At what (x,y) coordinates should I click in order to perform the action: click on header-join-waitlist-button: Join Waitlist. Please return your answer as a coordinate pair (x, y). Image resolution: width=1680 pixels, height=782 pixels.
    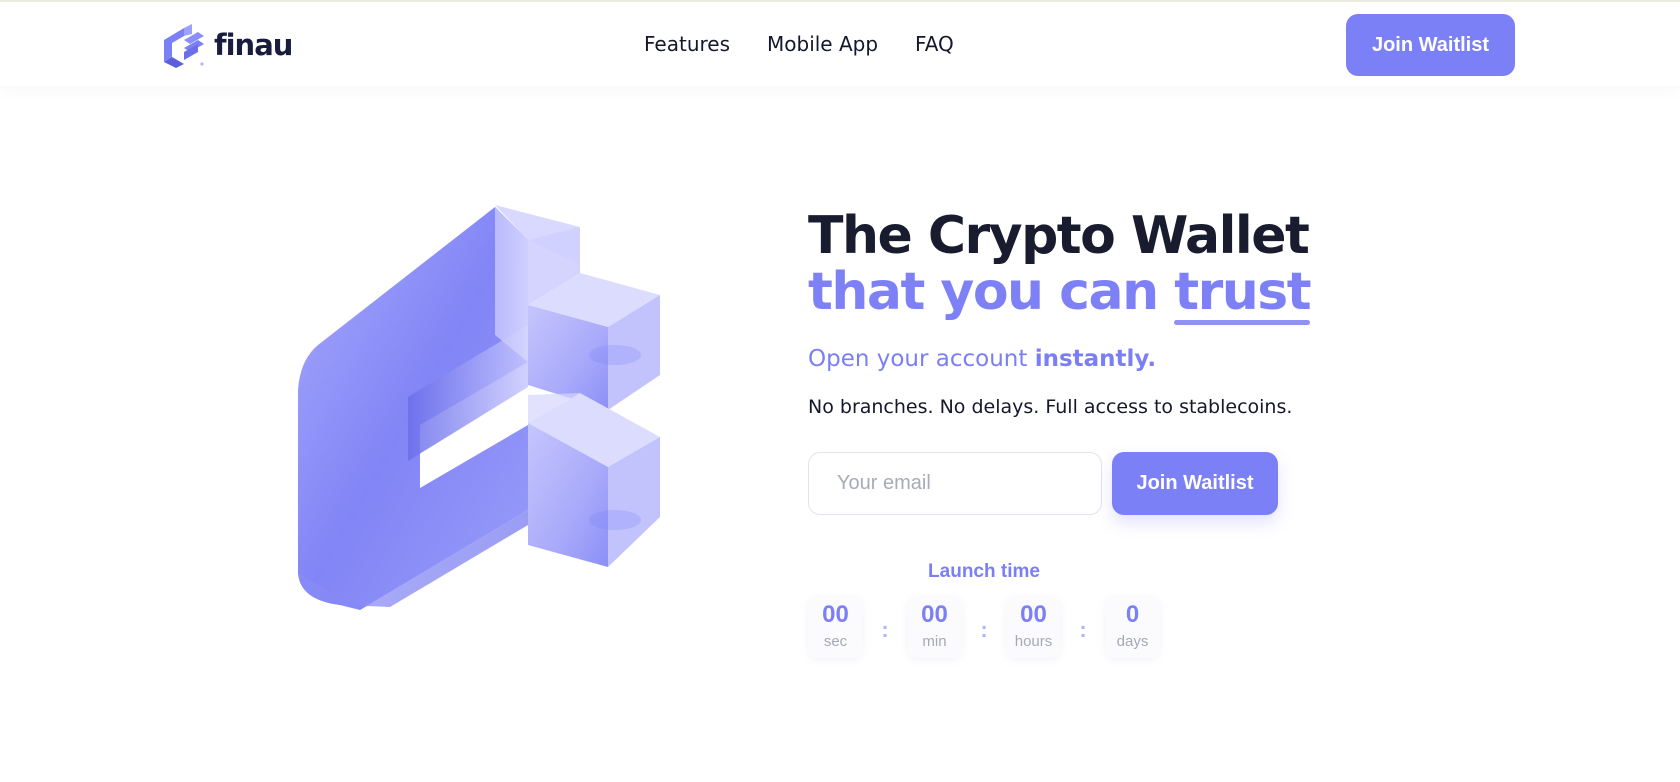
    Looking at the image, I should click on (1430, 45).